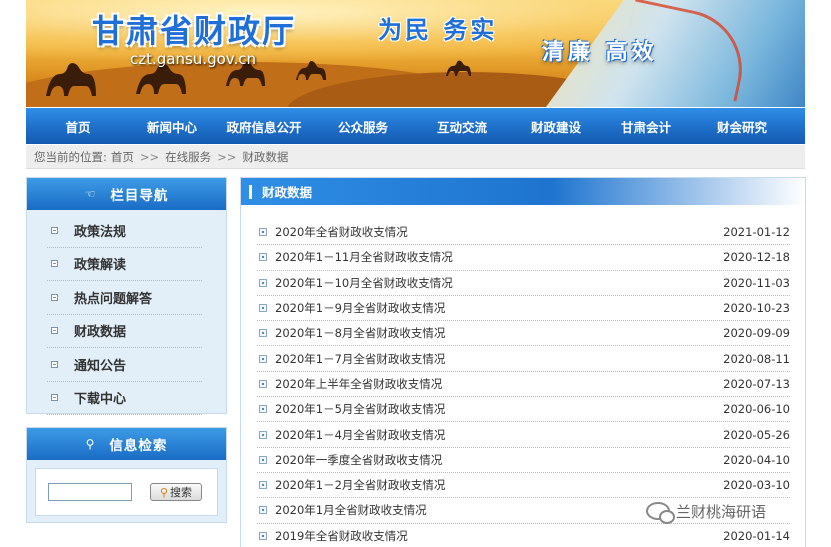  I want to click on magnifier-icon: ⚲, so click(90, 444).